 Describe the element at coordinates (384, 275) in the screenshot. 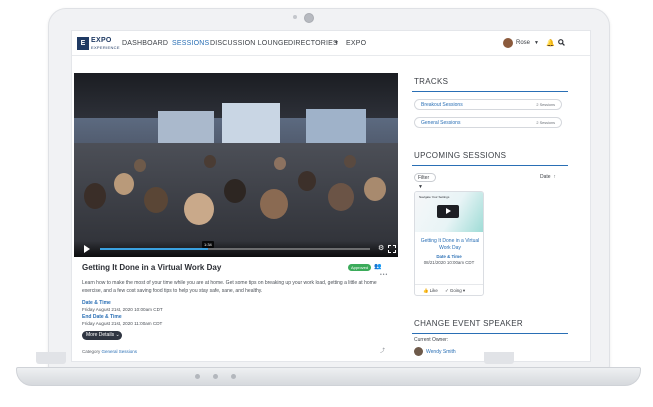

I see `more-options-icon: •••` at that location.